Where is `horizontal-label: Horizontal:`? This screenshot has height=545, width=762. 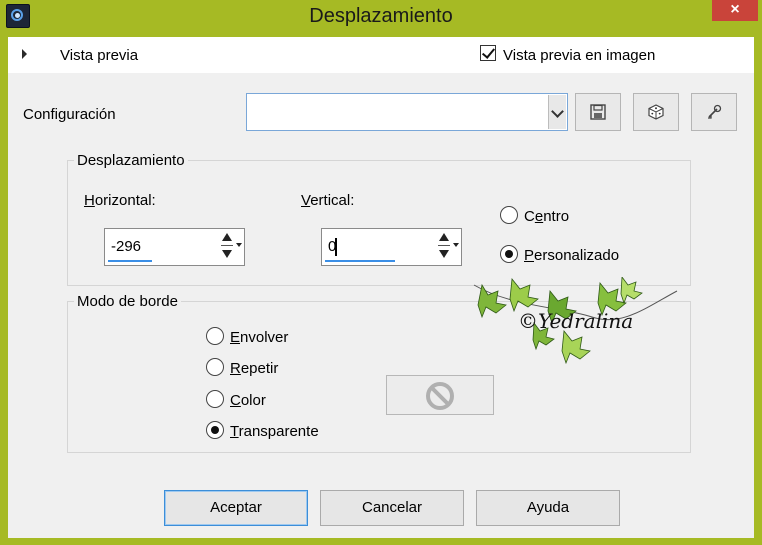
horizontal-label: Horizontal: is located at coordinates (120, 200).